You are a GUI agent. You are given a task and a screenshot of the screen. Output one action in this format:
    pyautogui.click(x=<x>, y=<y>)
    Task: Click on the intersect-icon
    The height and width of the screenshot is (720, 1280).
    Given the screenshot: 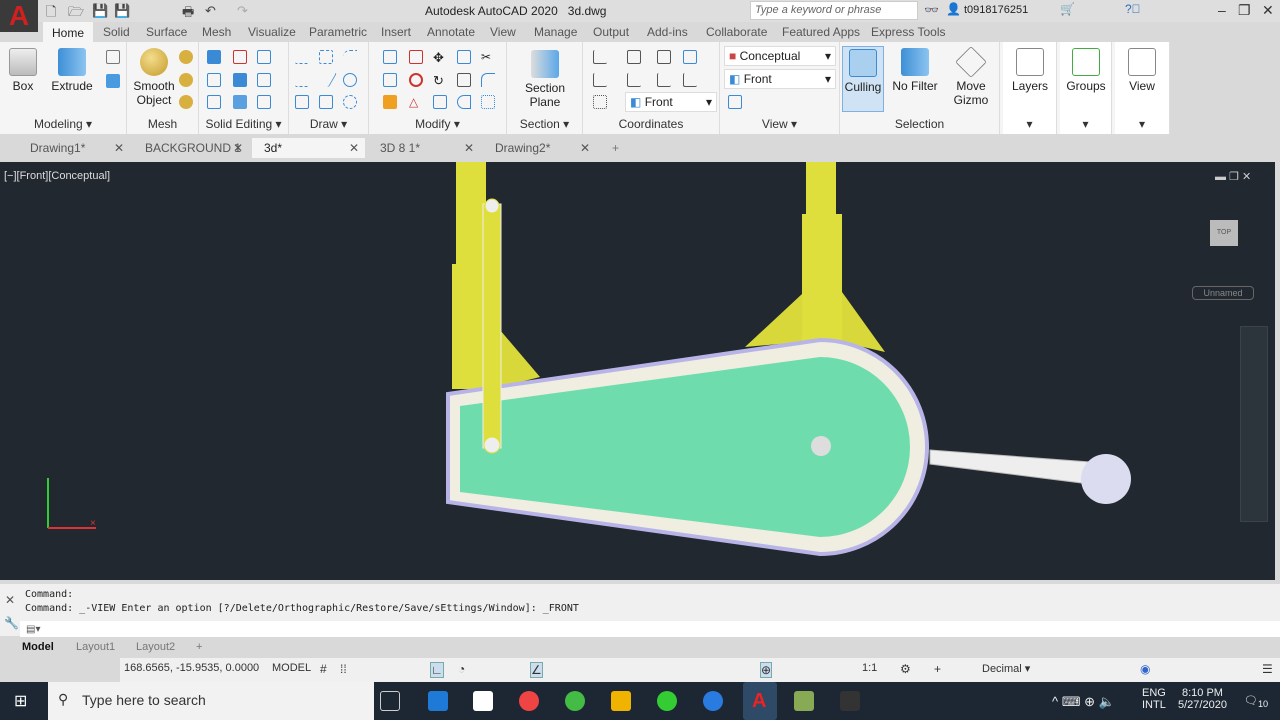 What is the action you would take?
    pyautogui.click(x=214, y=80)
    